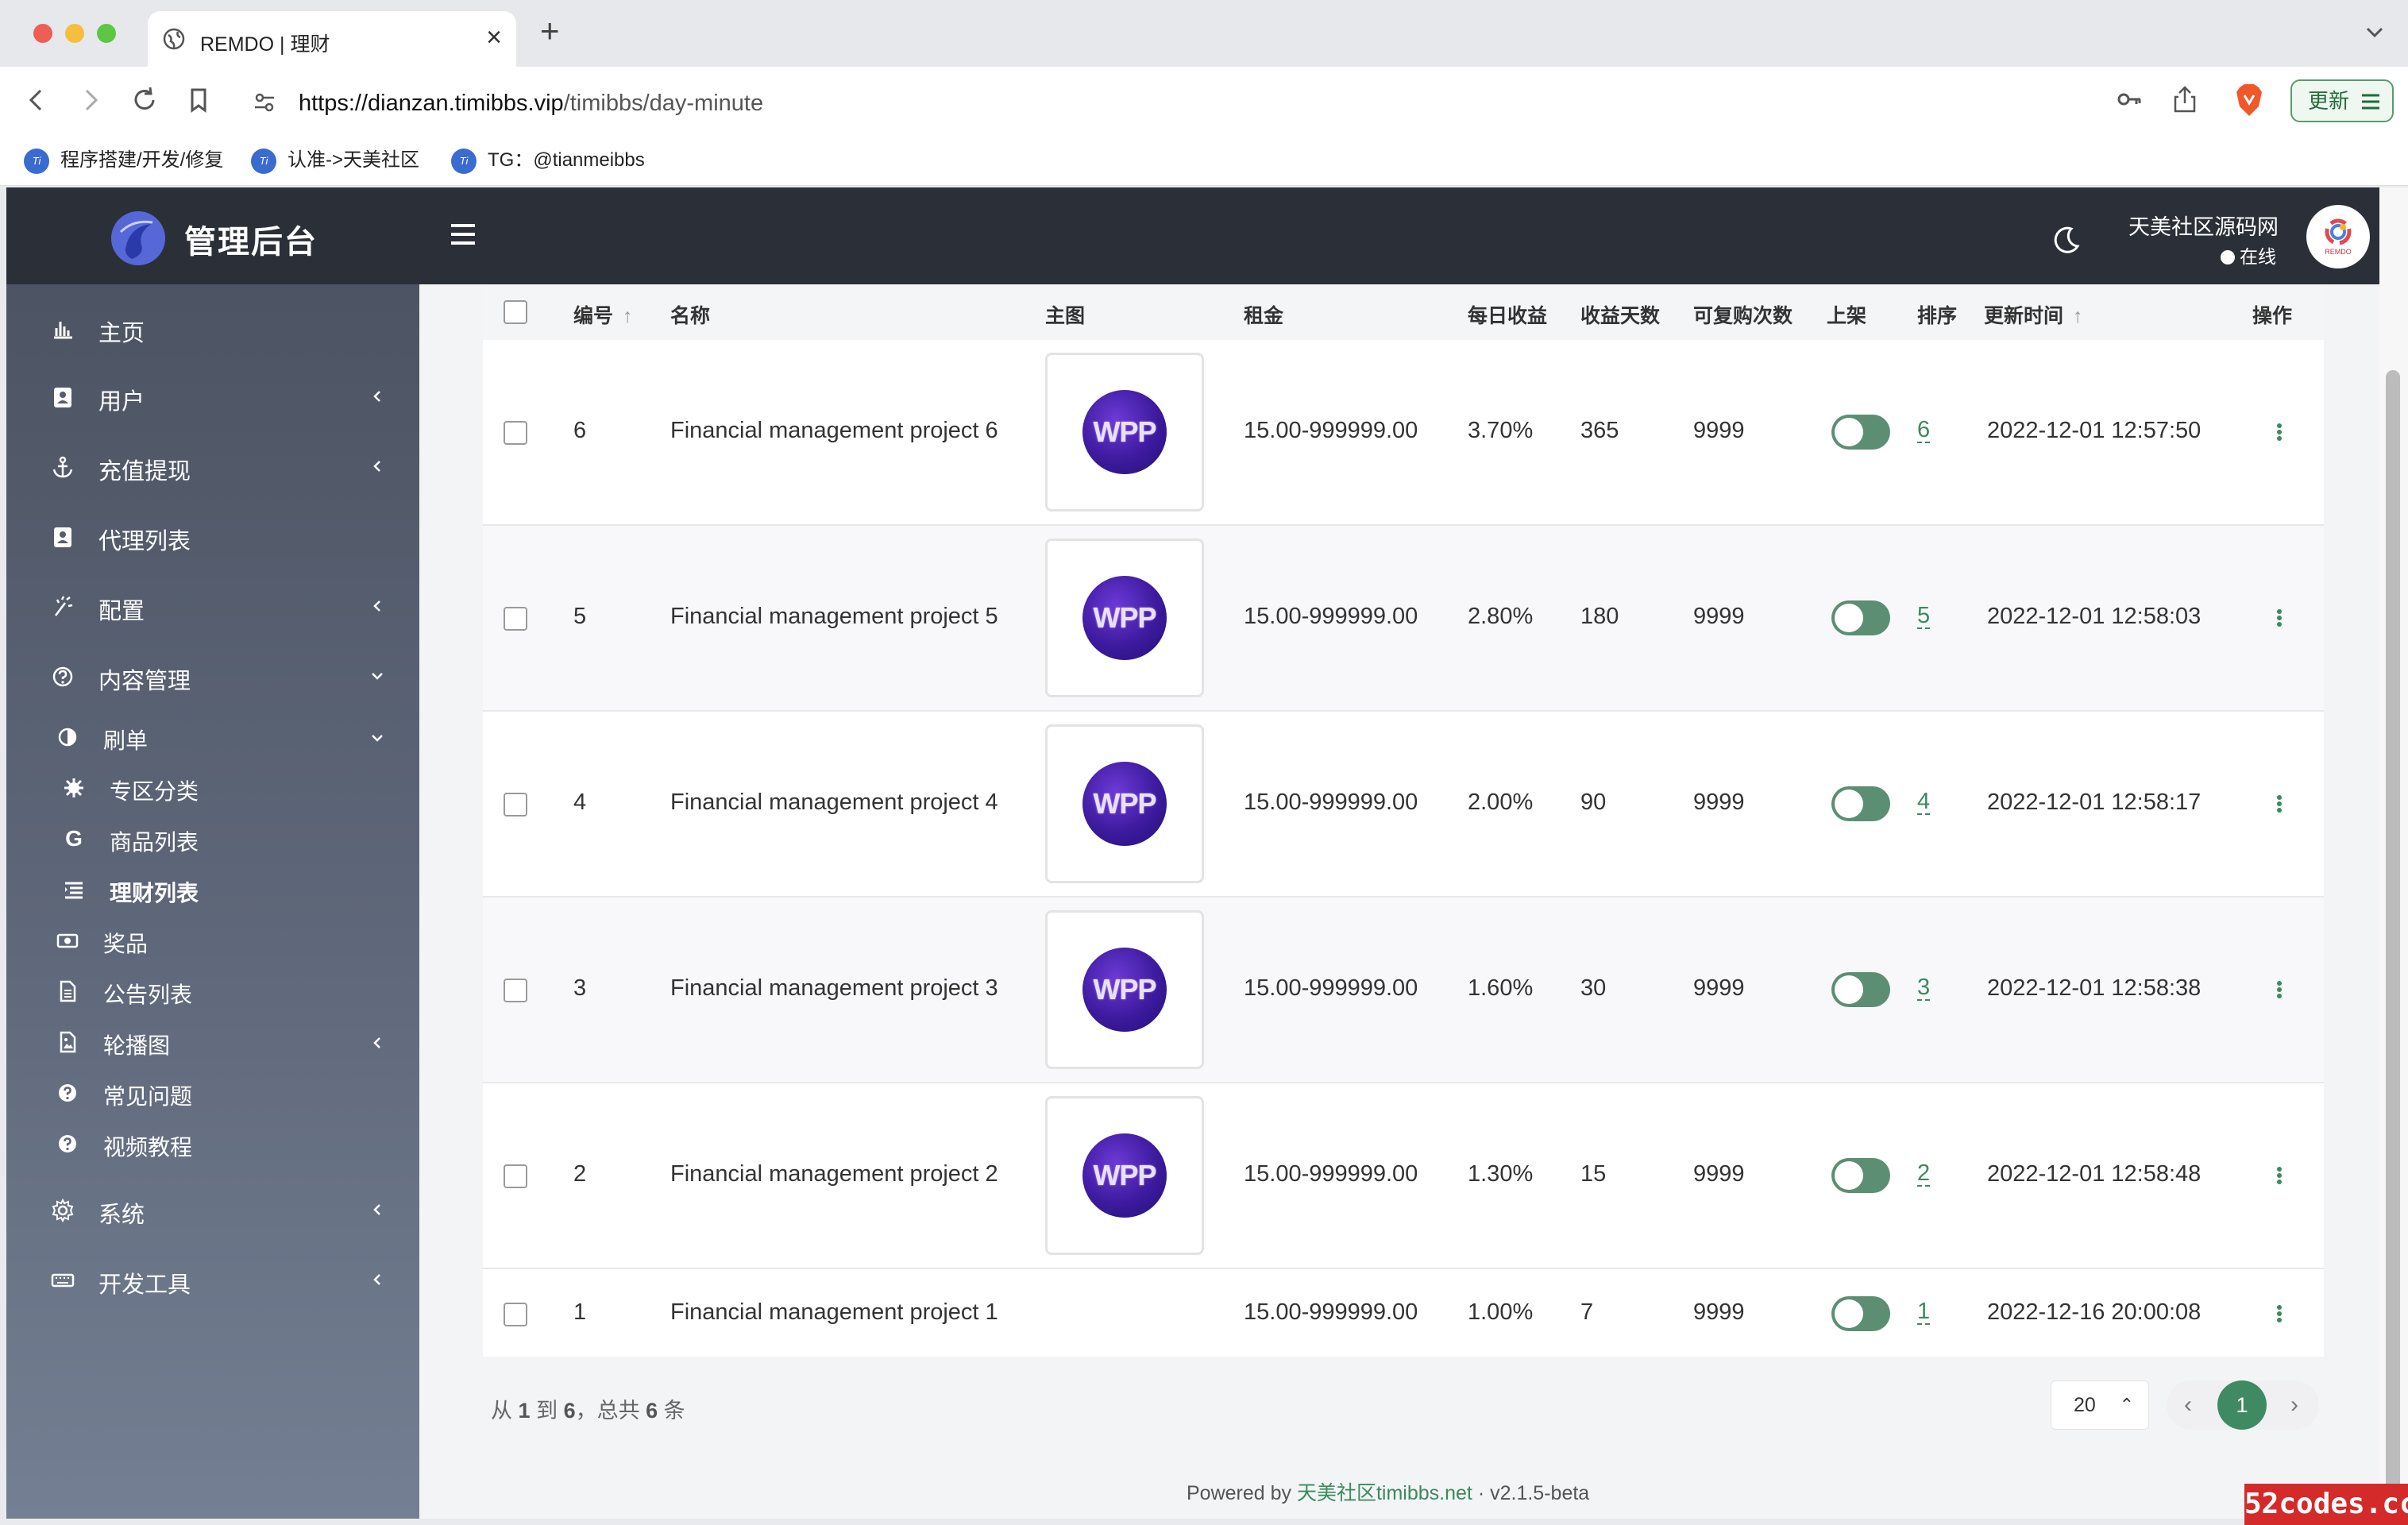 This screenshot has width=2408, height=1525. Describe the element at coordinates (332, 39) in the screenshot. I see `browser-tab: REMDO | 理财 ×` at that location.